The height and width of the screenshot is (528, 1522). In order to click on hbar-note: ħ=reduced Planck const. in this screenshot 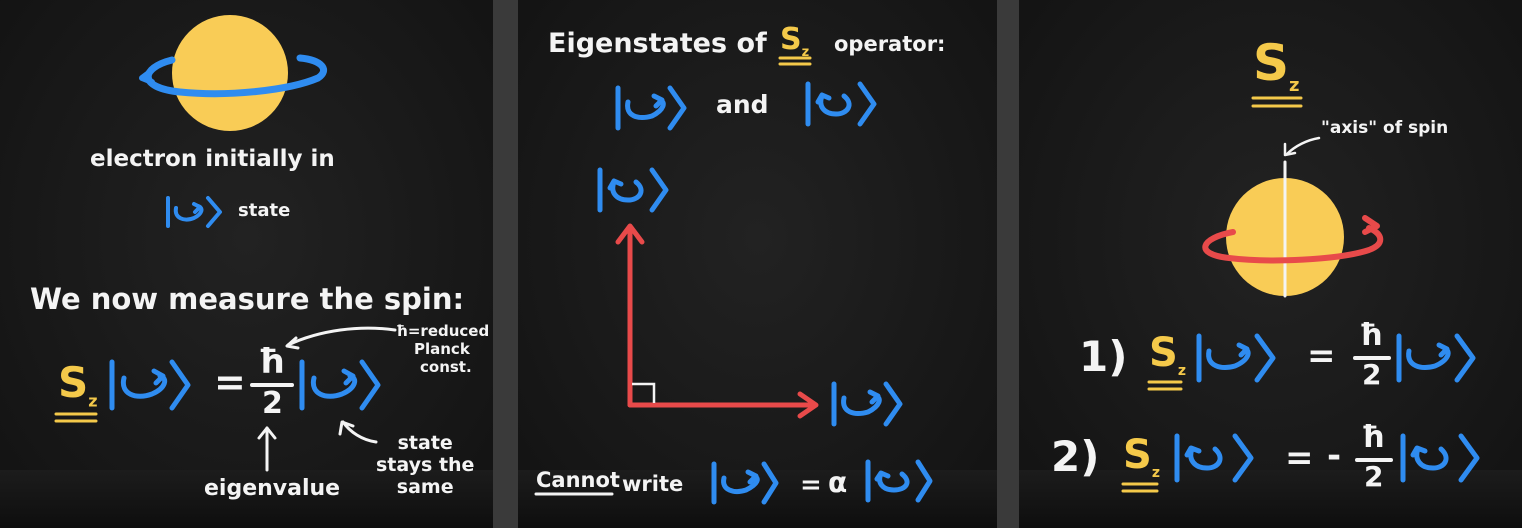, I will do `click(443, 349)`.